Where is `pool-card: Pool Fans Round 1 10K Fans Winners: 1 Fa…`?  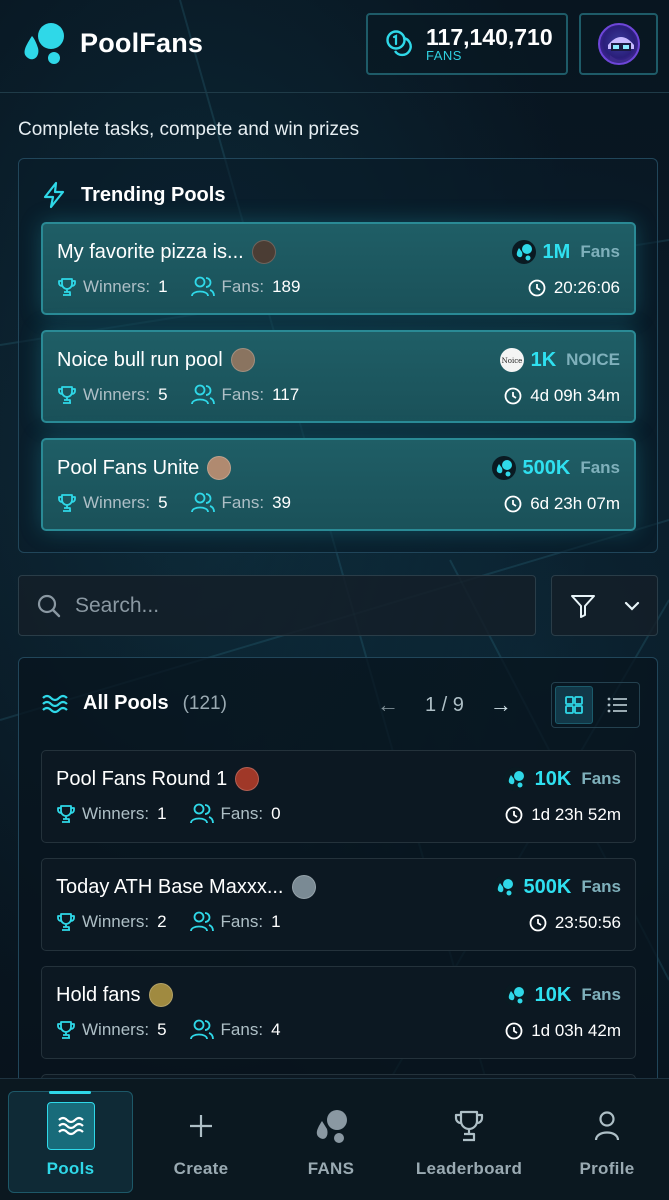 pool-card: Pool Fans Round 1 10K Fans Winners: 1 Fa… is located at coordinates (338, 796).